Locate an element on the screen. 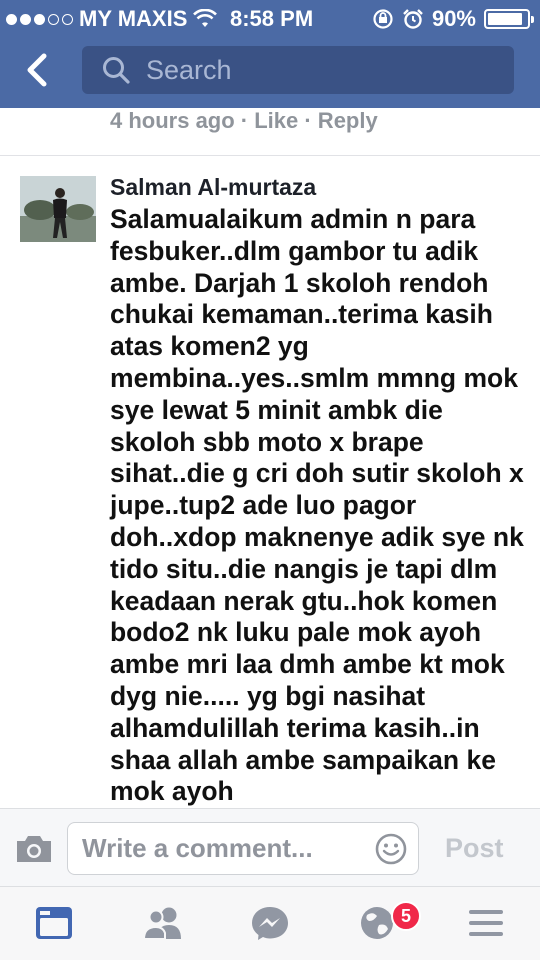 The image size is (540, 960). news-feed-icon is located at coordinates (54, 923).